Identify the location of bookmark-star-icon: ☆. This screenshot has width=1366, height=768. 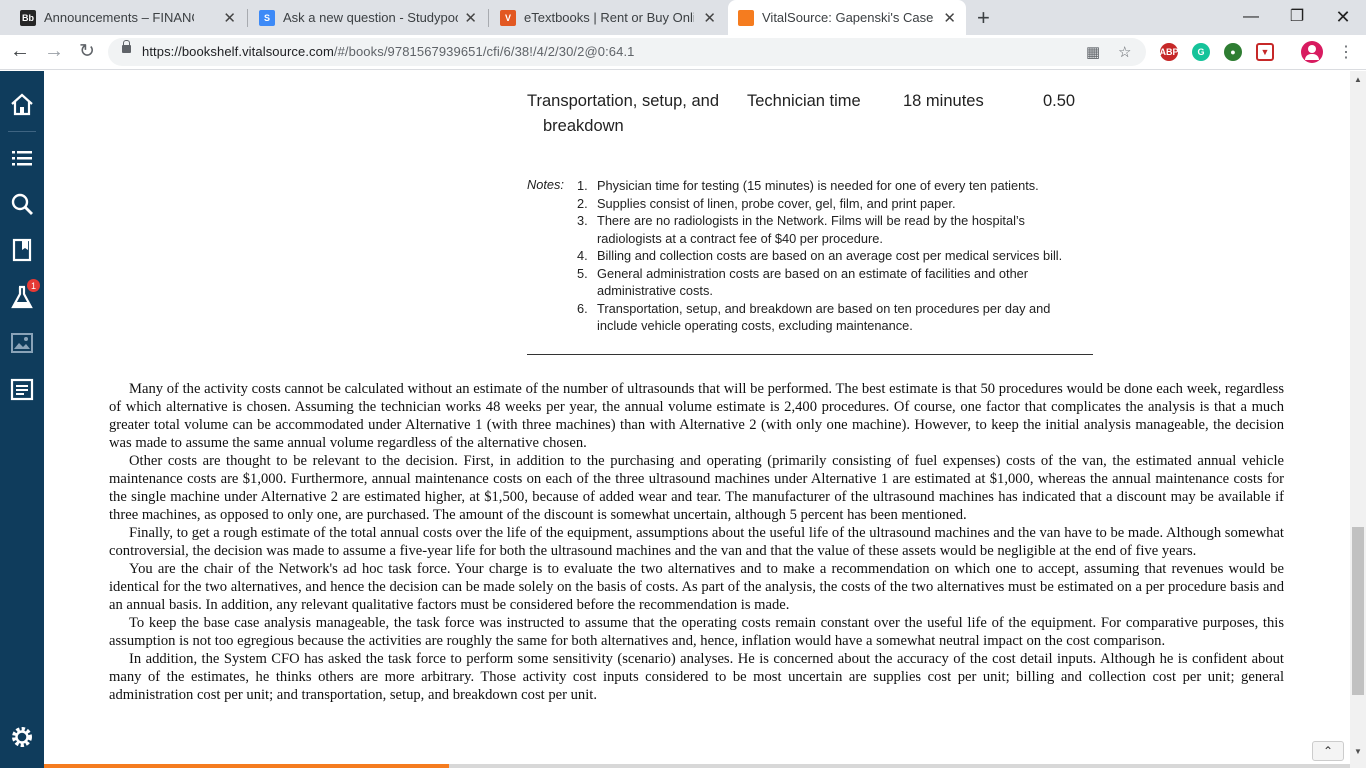
(1124, 52).